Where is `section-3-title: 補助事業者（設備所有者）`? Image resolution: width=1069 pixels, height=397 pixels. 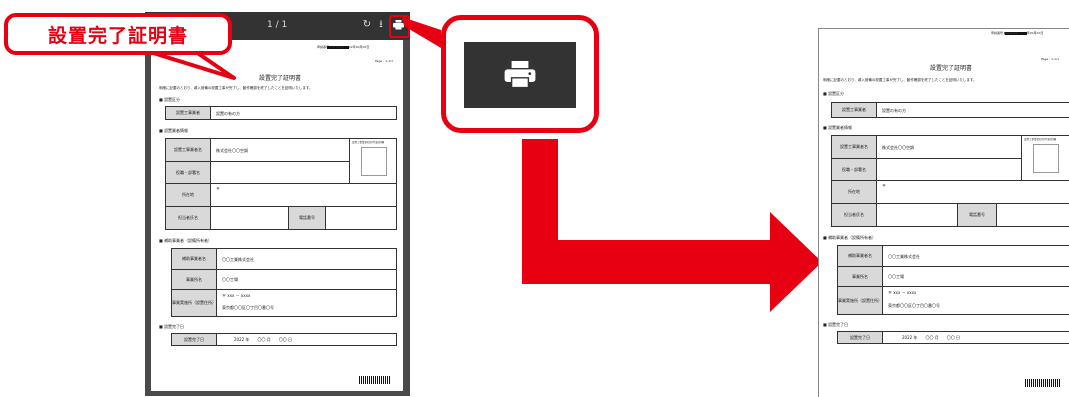
section-3-title: 補助事業者（設備所有者） is located at coordinates (852, 237).